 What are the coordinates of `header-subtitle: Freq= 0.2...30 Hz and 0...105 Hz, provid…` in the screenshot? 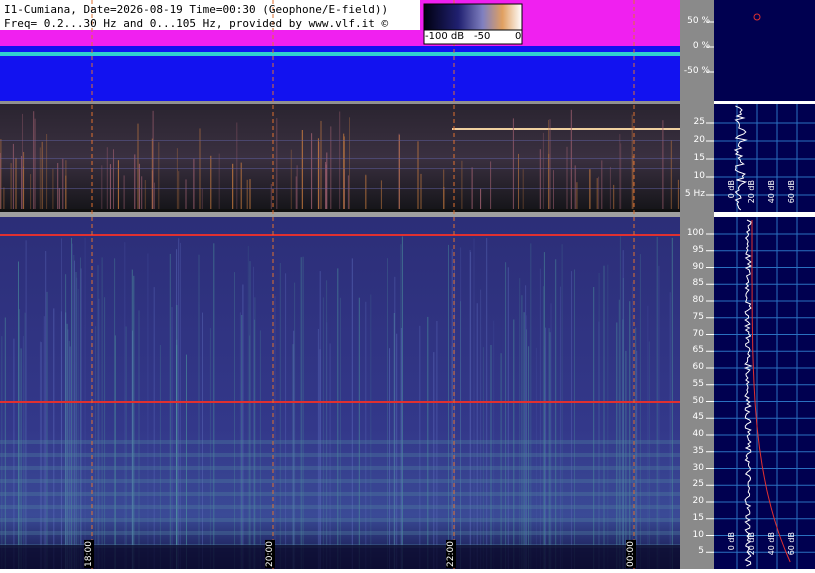 It's located at (196, 23).